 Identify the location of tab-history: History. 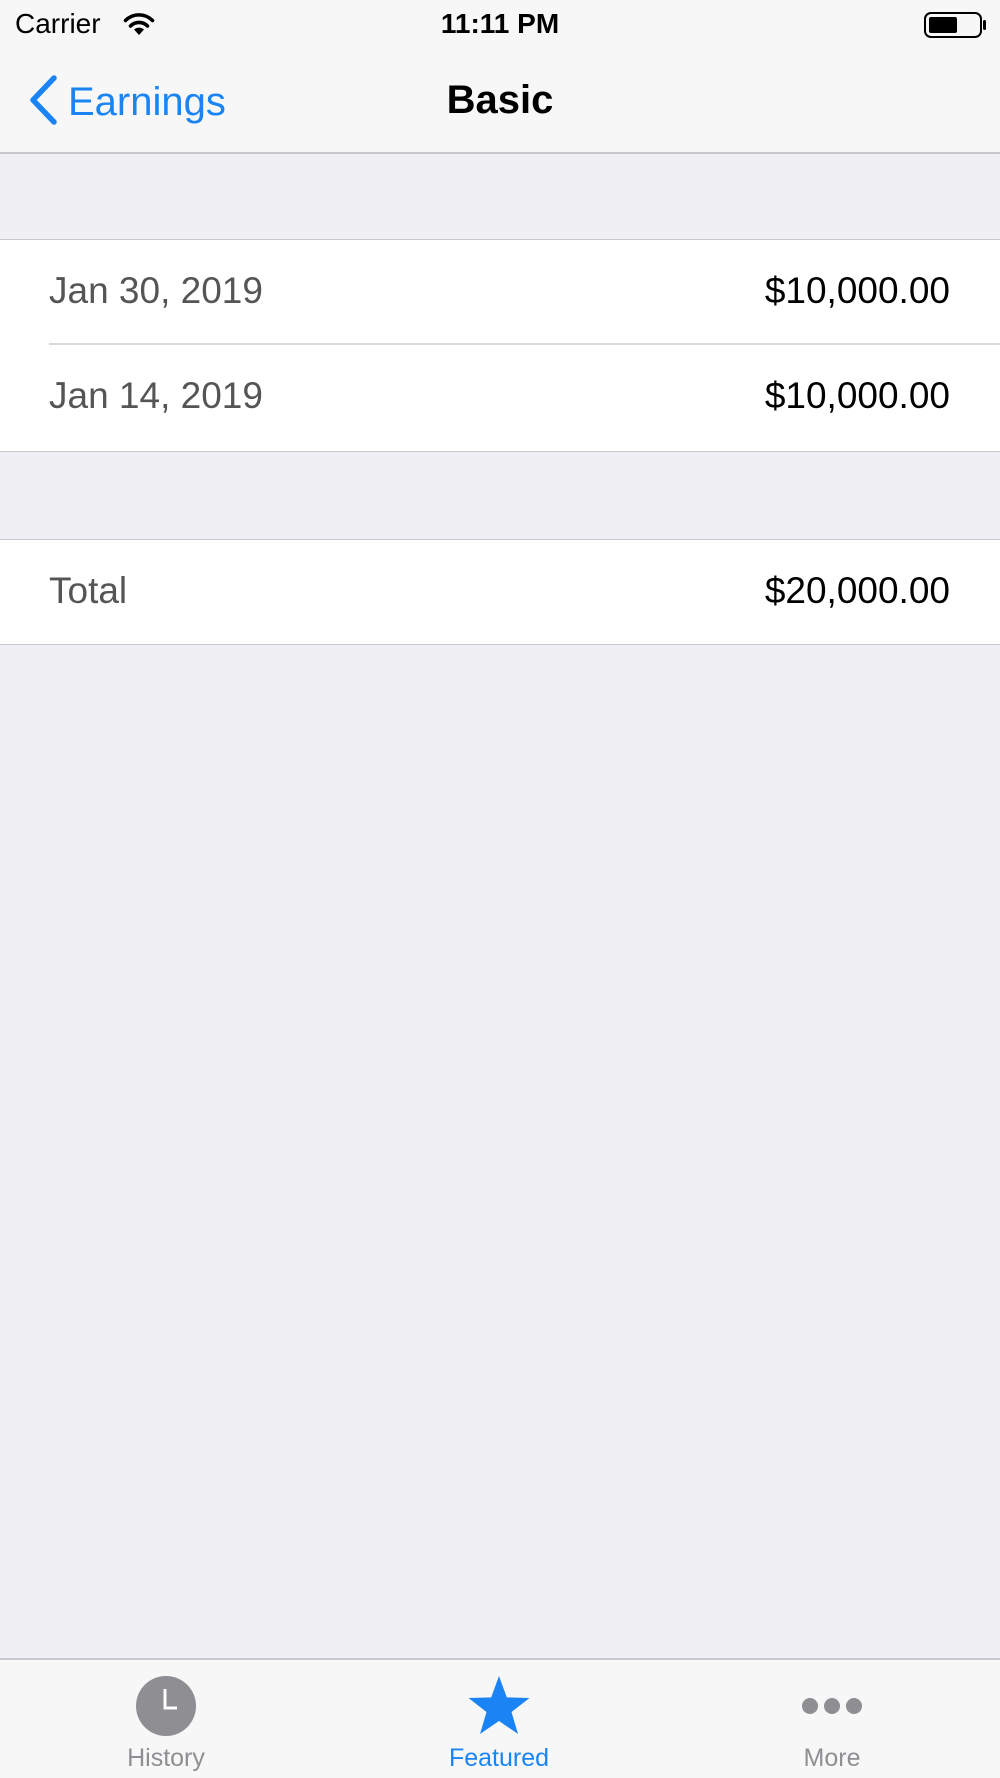
(166, 1719).